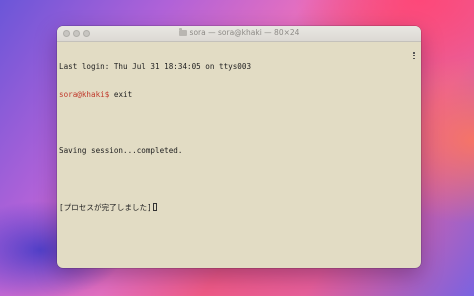 Image resolution: width=474 pixels, height=296 pixels. I want to click on window-title: sora — sora@khaki — 80×24, so click(244, 32).